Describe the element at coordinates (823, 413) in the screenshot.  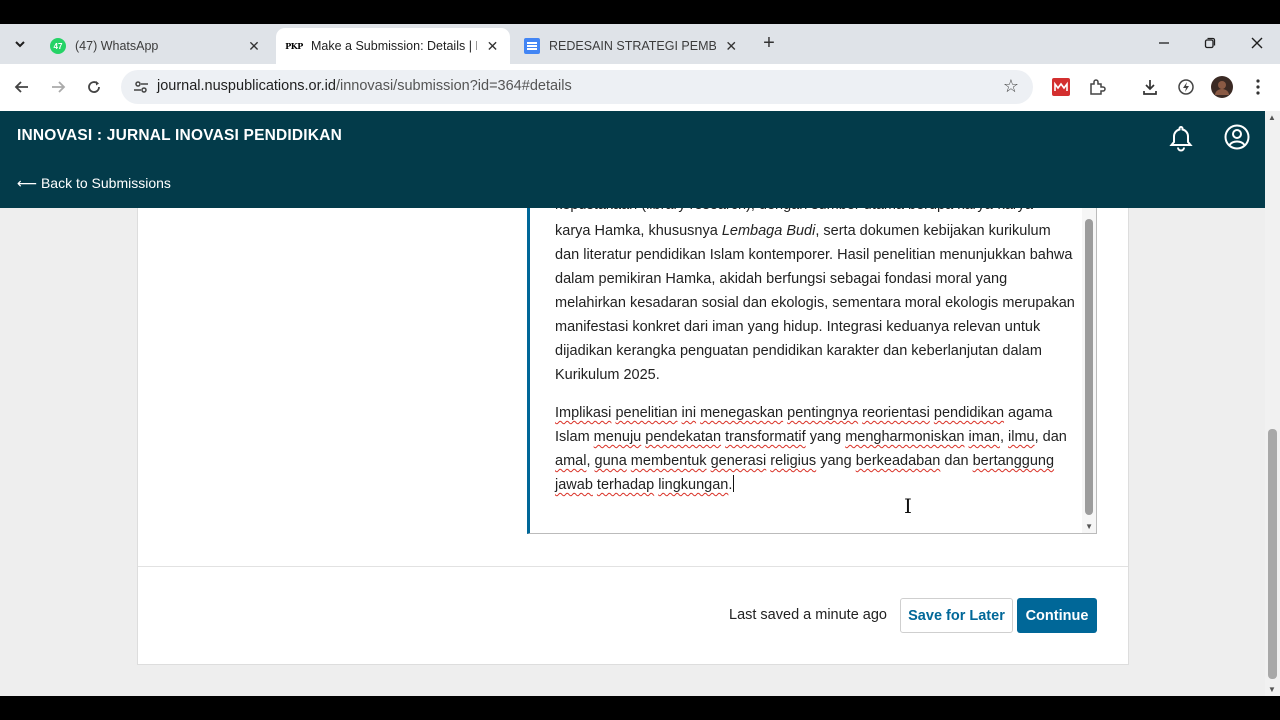
I see `misspelled-word: pentingnya` at that location.